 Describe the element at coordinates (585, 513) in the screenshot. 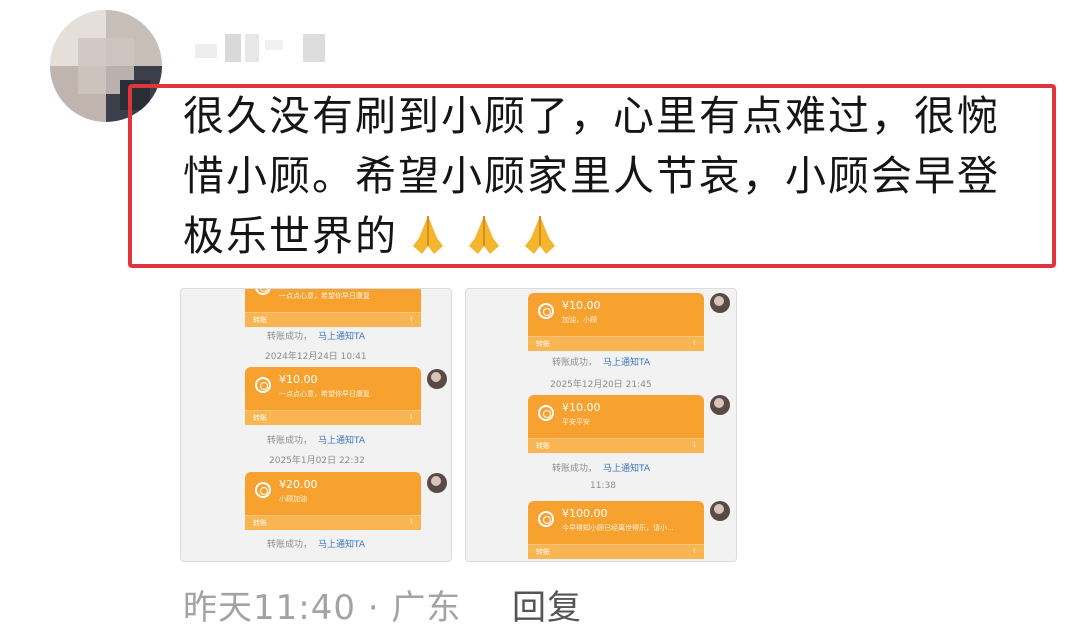

I see `transfer-amount: ¥100.00` at that location.